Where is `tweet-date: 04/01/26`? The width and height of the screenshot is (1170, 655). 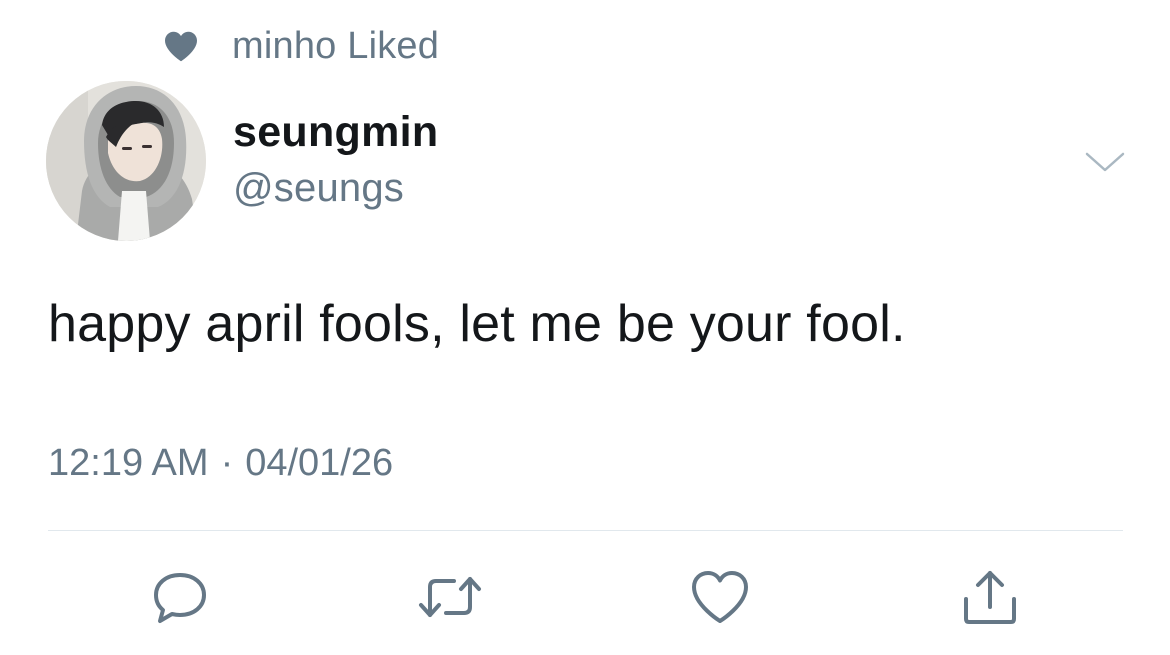
tweet-date: 04/01/26 is located at coordinates (319, 463).